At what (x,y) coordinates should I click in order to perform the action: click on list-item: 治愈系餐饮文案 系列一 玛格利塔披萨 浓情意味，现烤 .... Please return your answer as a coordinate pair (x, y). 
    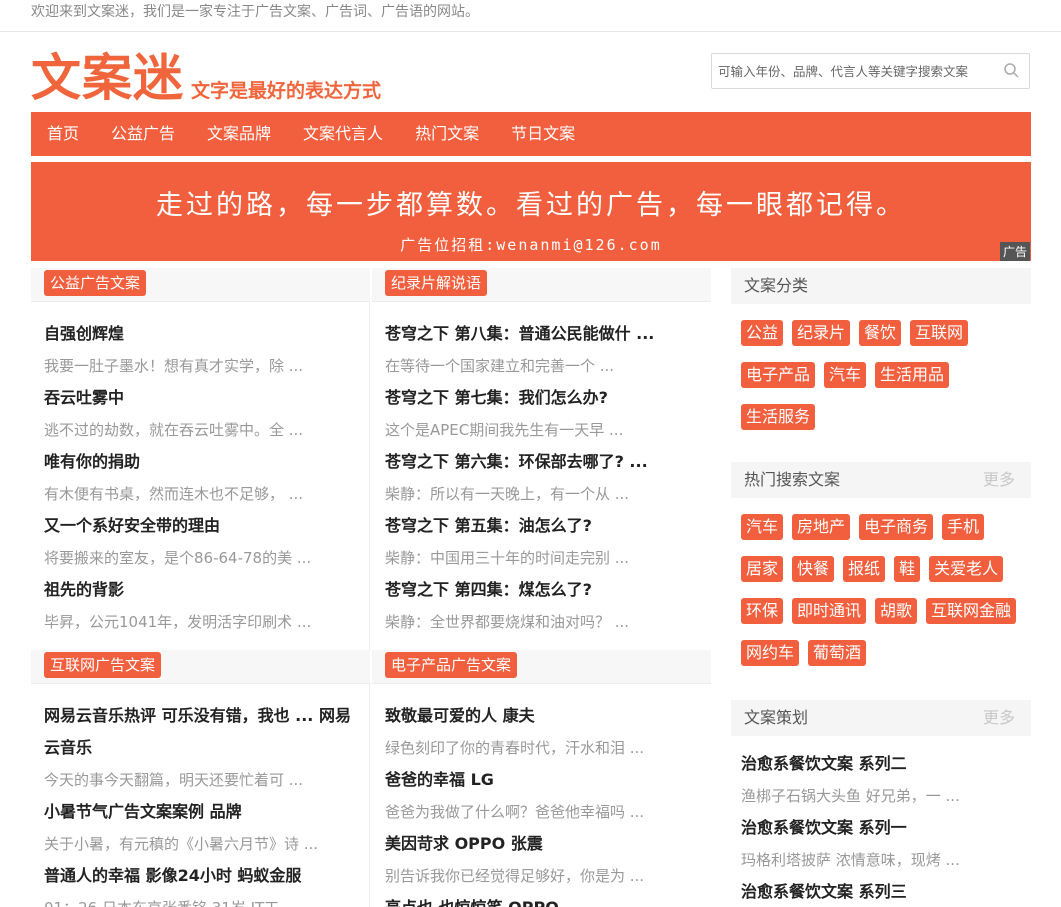
    Looking at the image, I should click on (881, 844).